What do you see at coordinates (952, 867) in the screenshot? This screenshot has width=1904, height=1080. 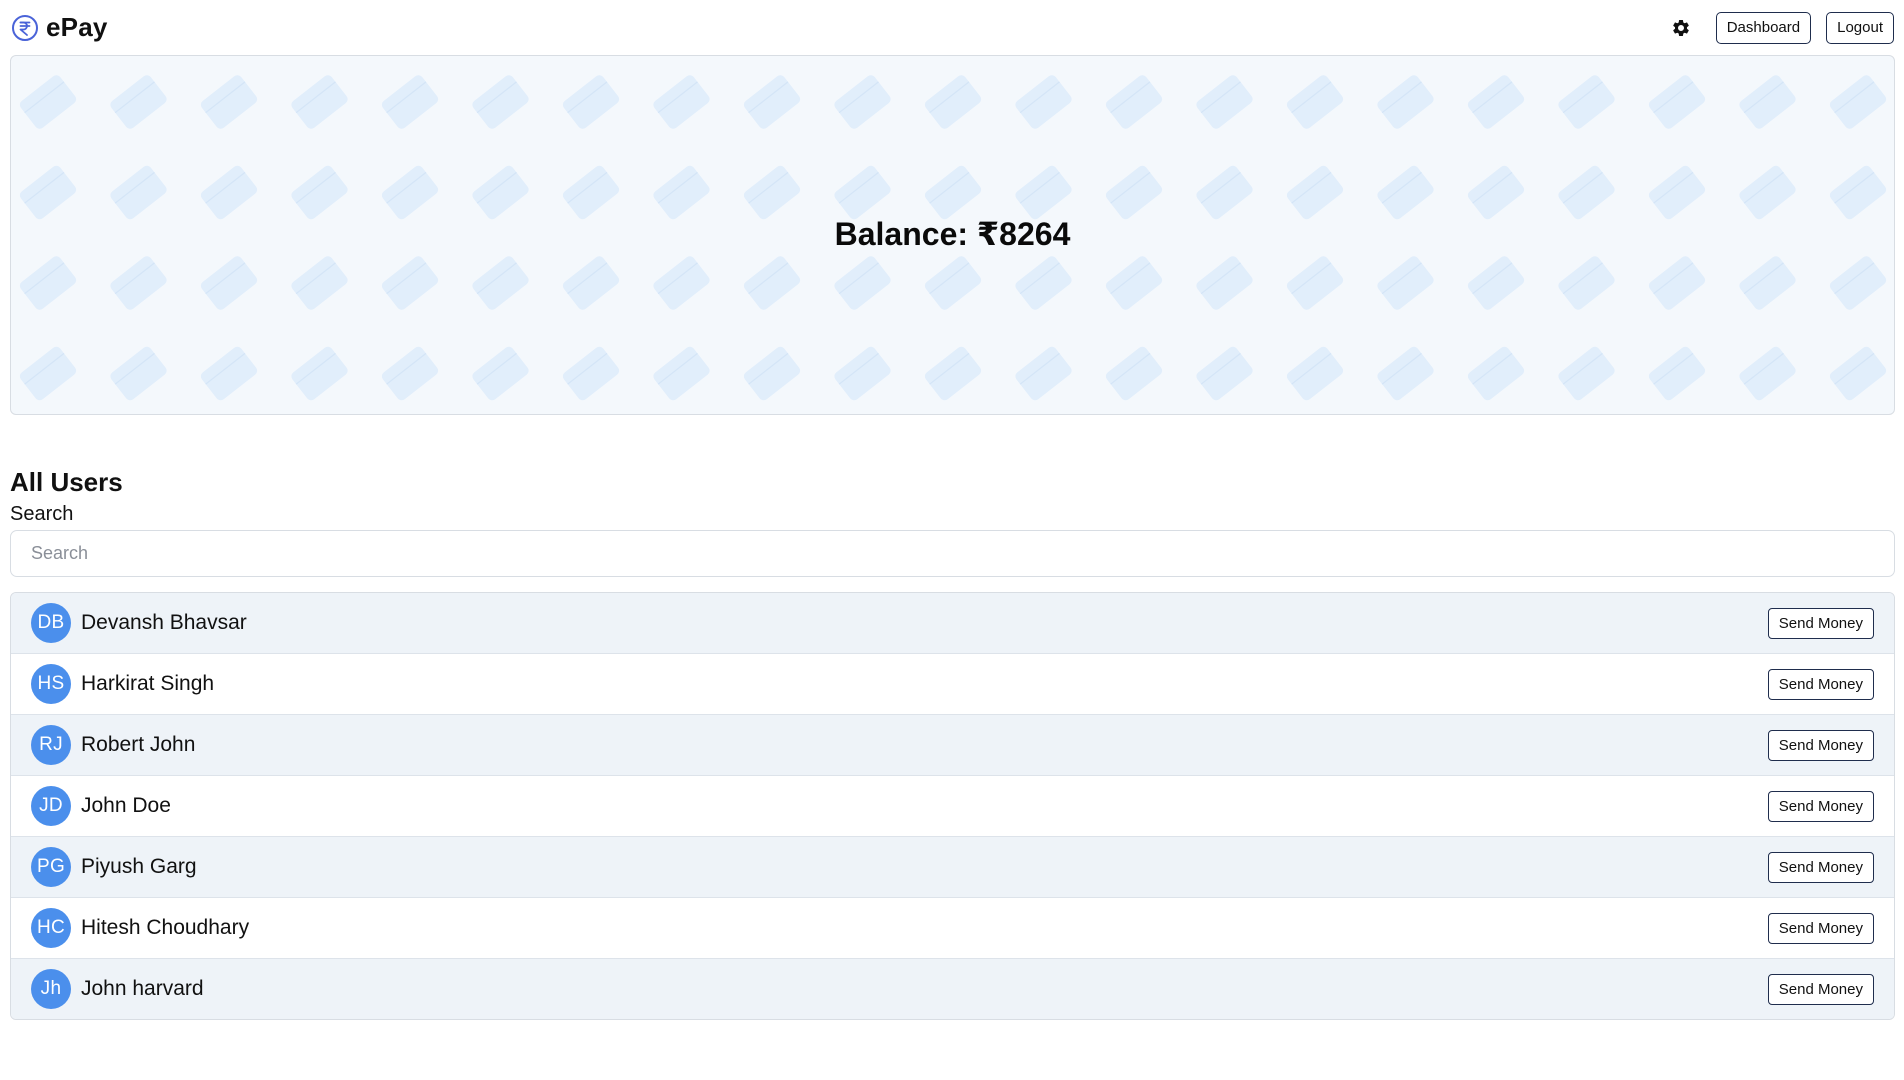 I see `user-row: PG Piyush Garg Send Money` at bounding box center [952, 867].